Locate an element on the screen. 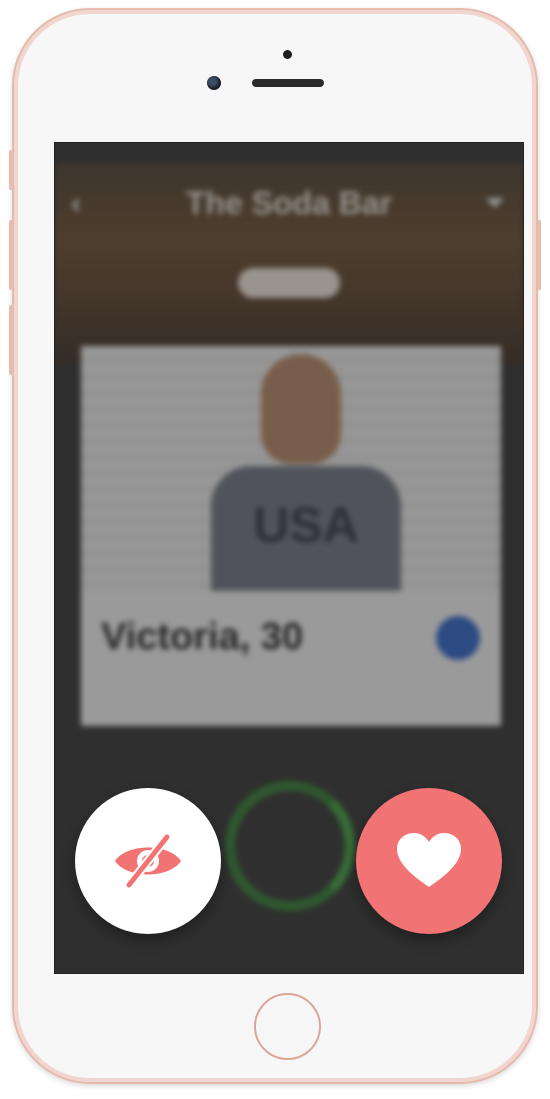 The image size is (550, 1099). sensor-dot is located at coordinates (287, 54).